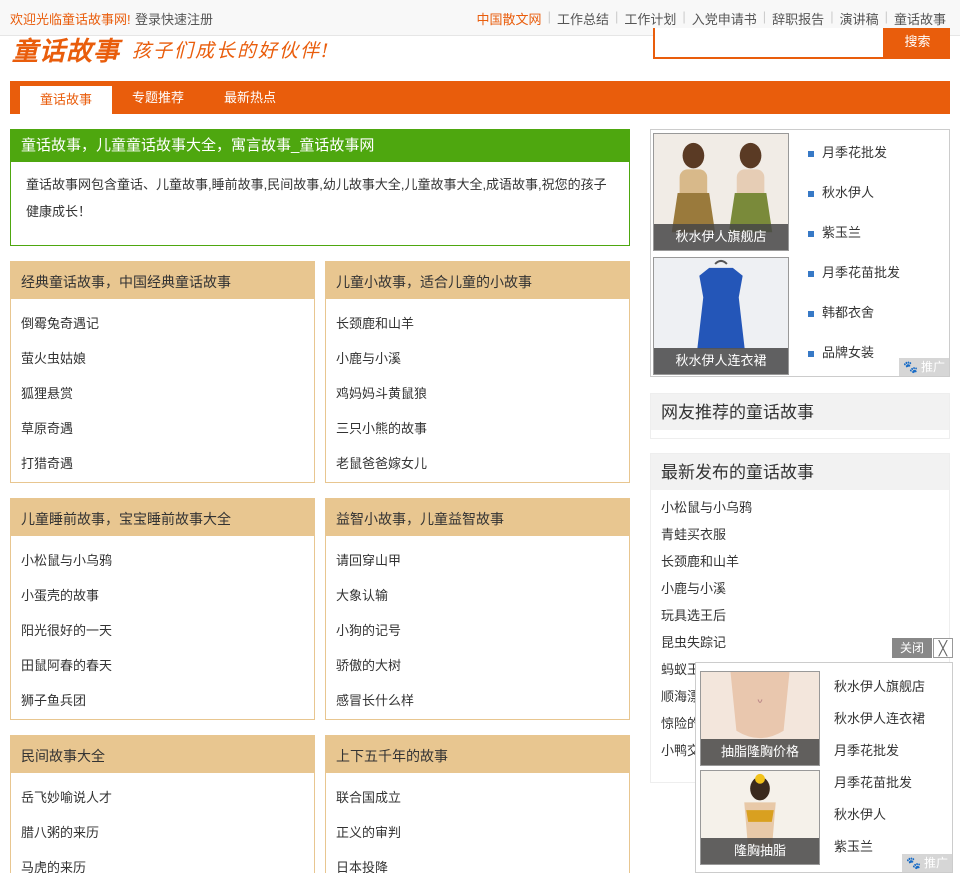 The width and height of the screenshot is (960, 873). I want to click on story-box-title: 民间故事大全, so click(162, 754).